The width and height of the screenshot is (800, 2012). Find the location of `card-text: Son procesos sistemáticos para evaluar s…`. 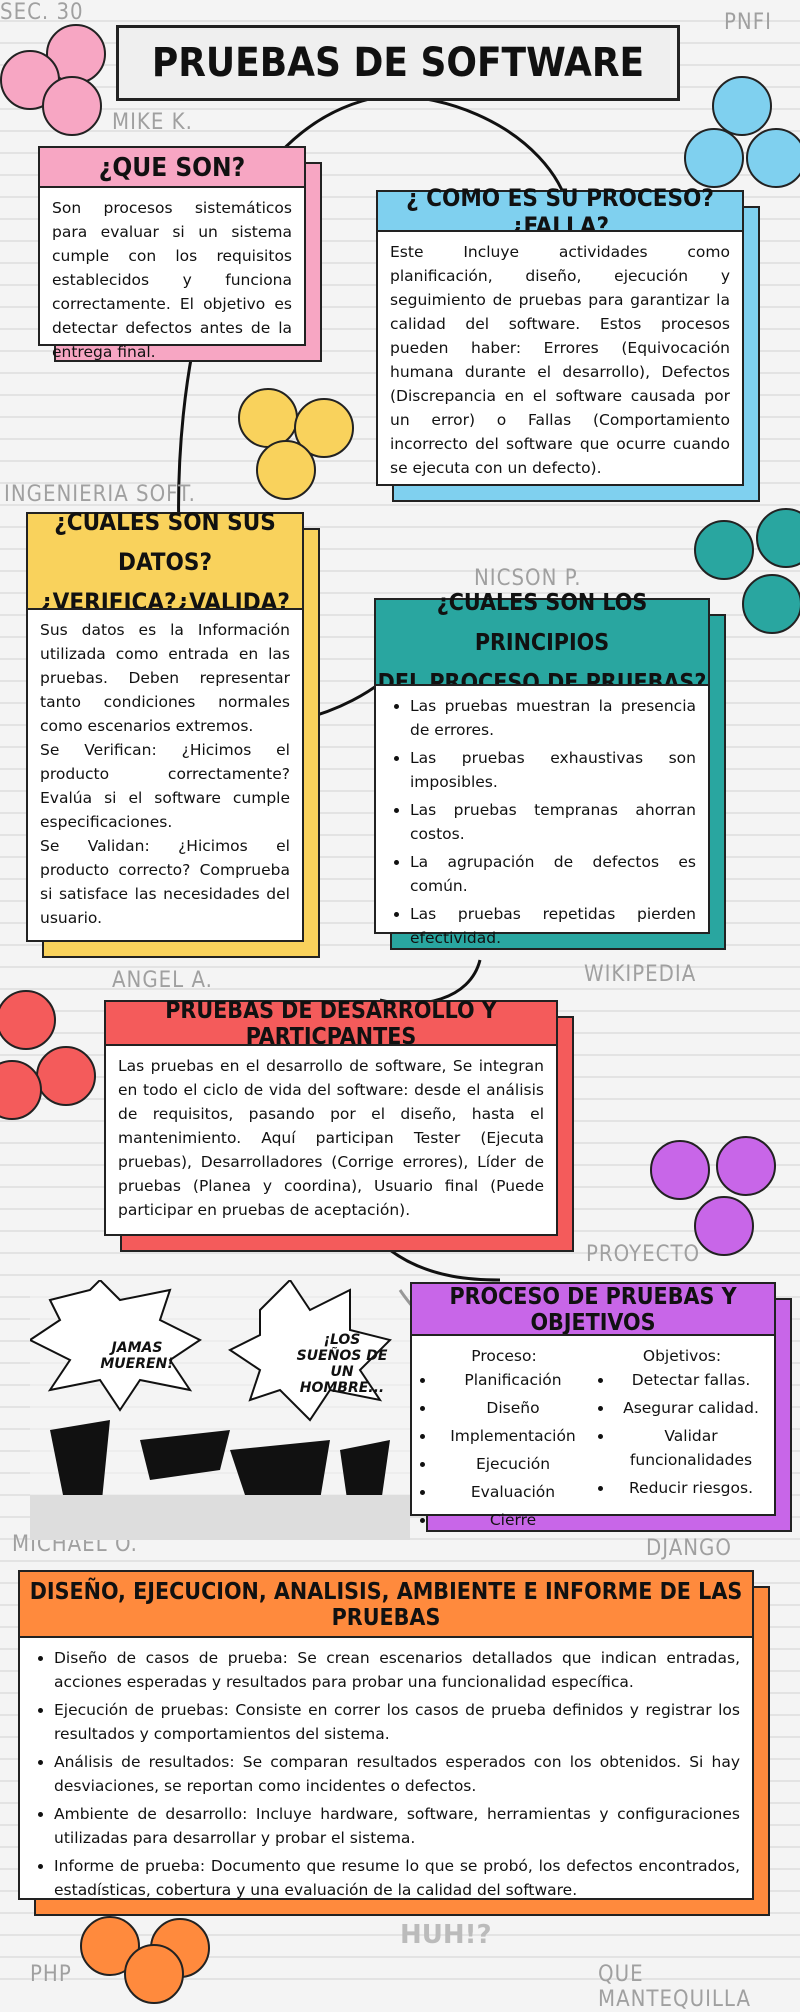

card-text: Son procesos sistemáticos para evaluar s… is located at coordinates (172, 280).